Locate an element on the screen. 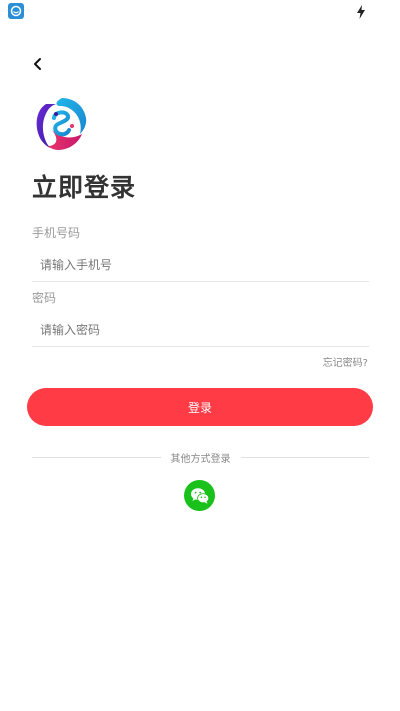  phone-field-group: 手机号码 is located at coordinates (200, 253).